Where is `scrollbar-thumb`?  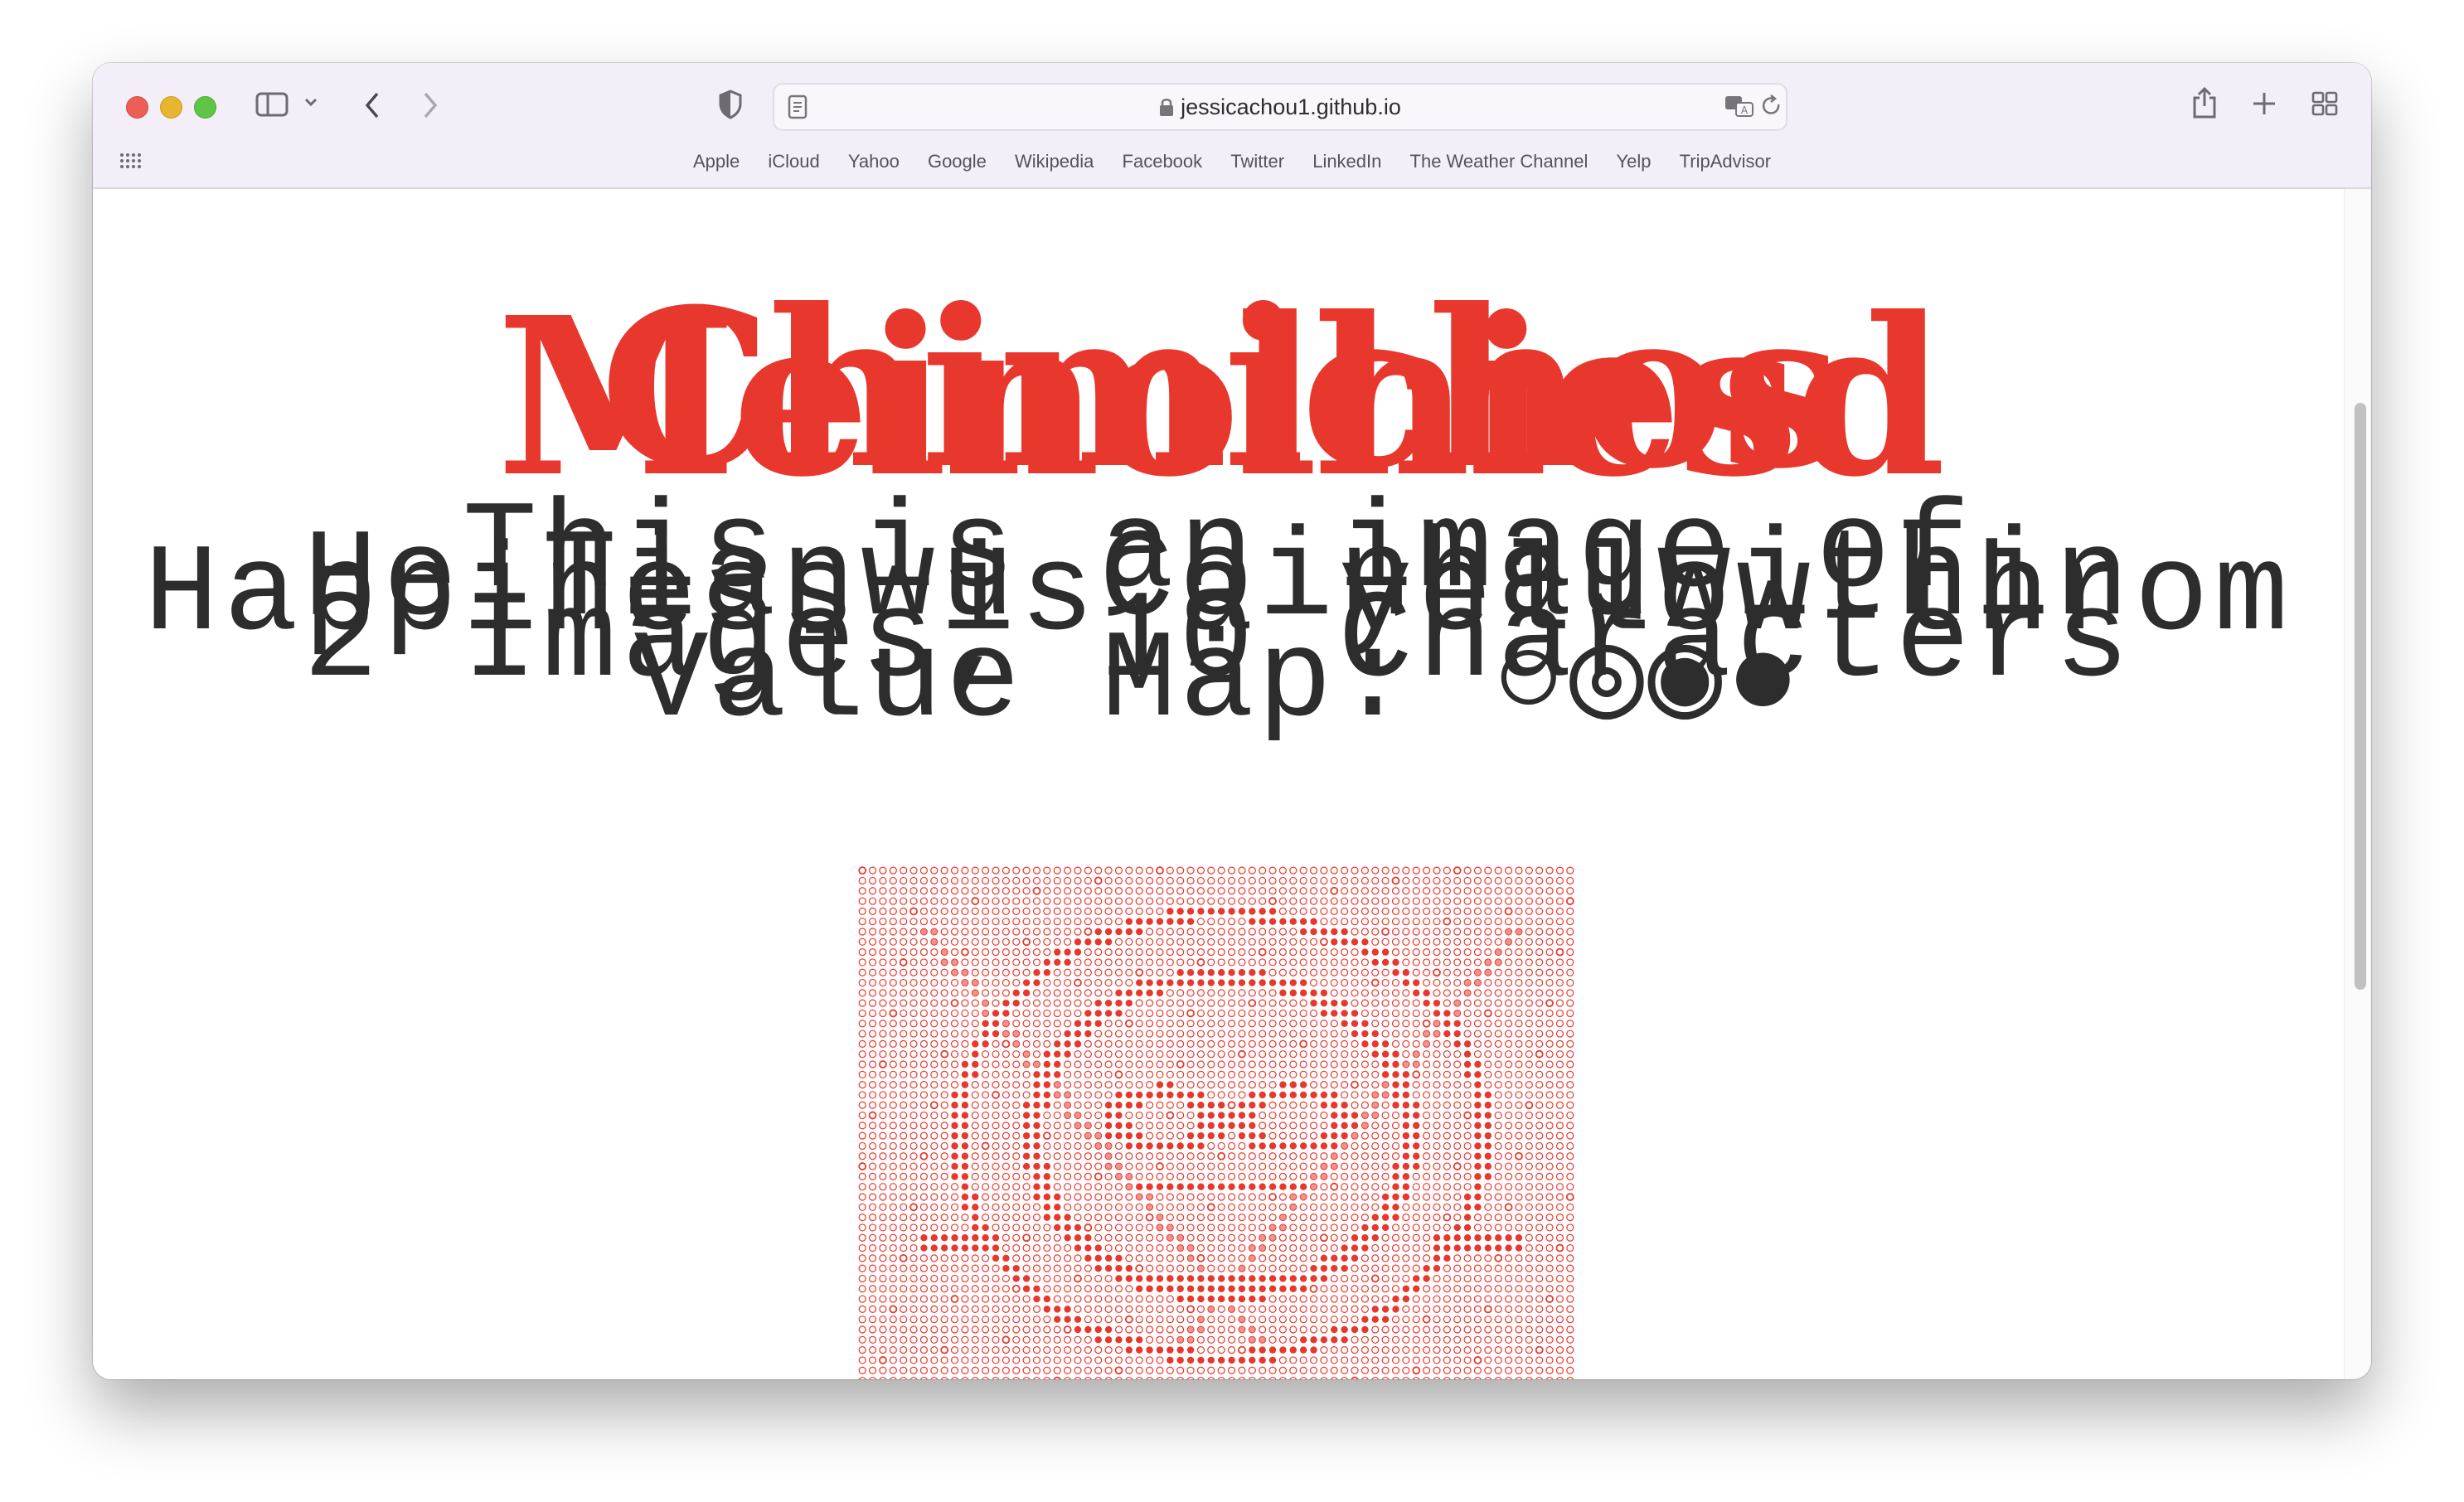
scrollbar-thumb is located at coordinates (2360, 697).